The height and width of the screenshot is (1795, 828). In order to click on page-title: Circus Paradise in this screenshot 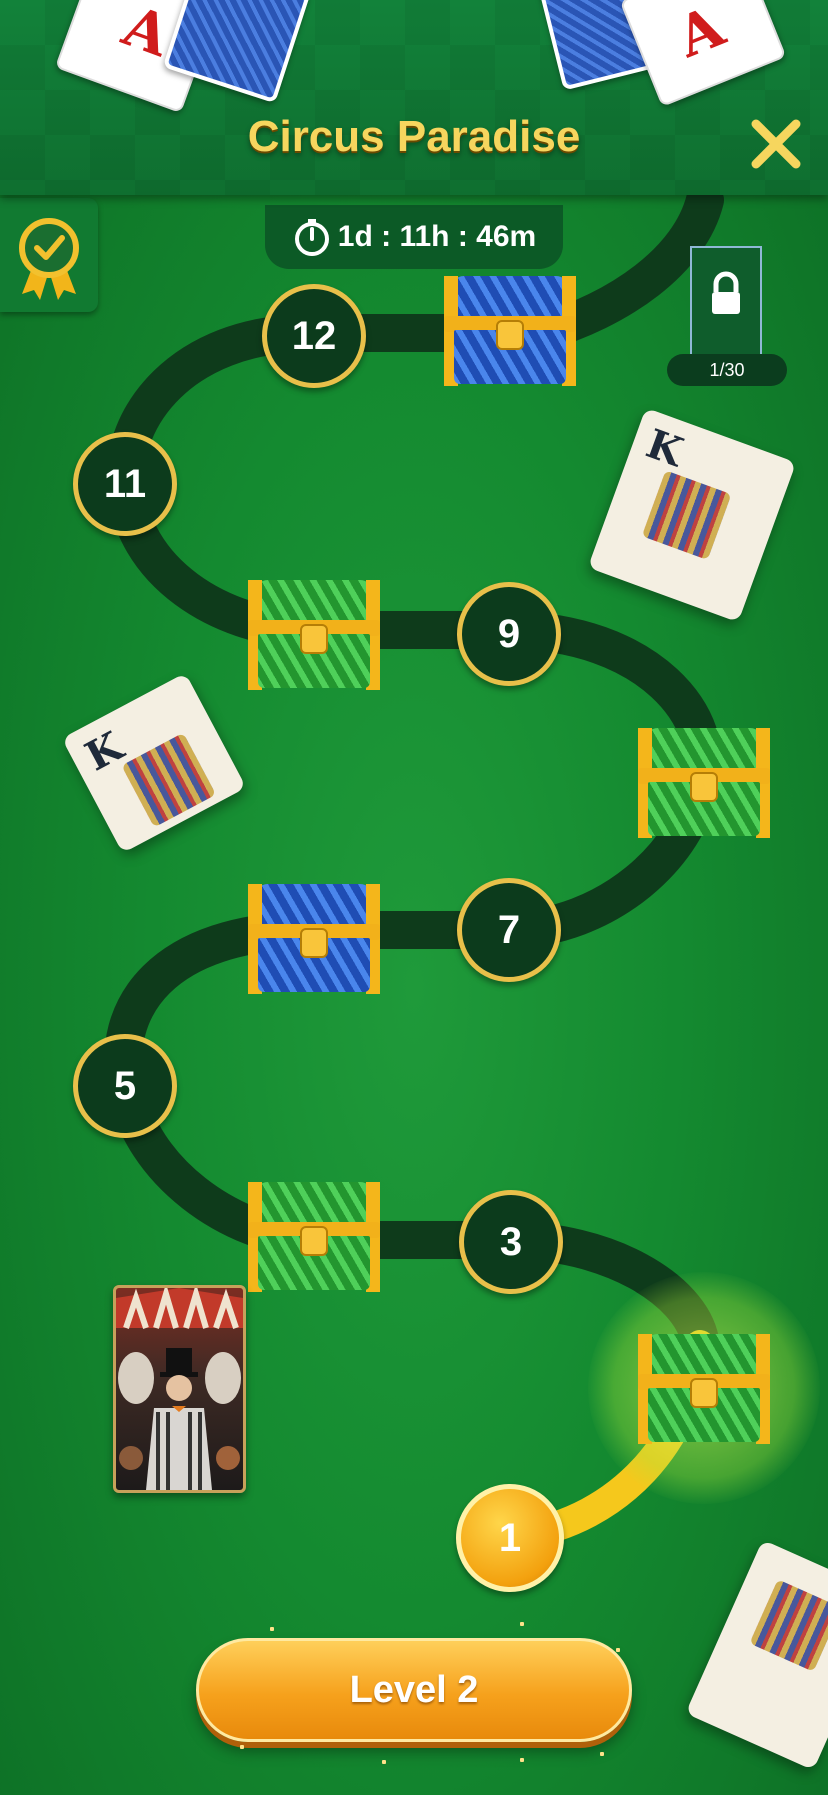, I will do `click(414, 136)`.